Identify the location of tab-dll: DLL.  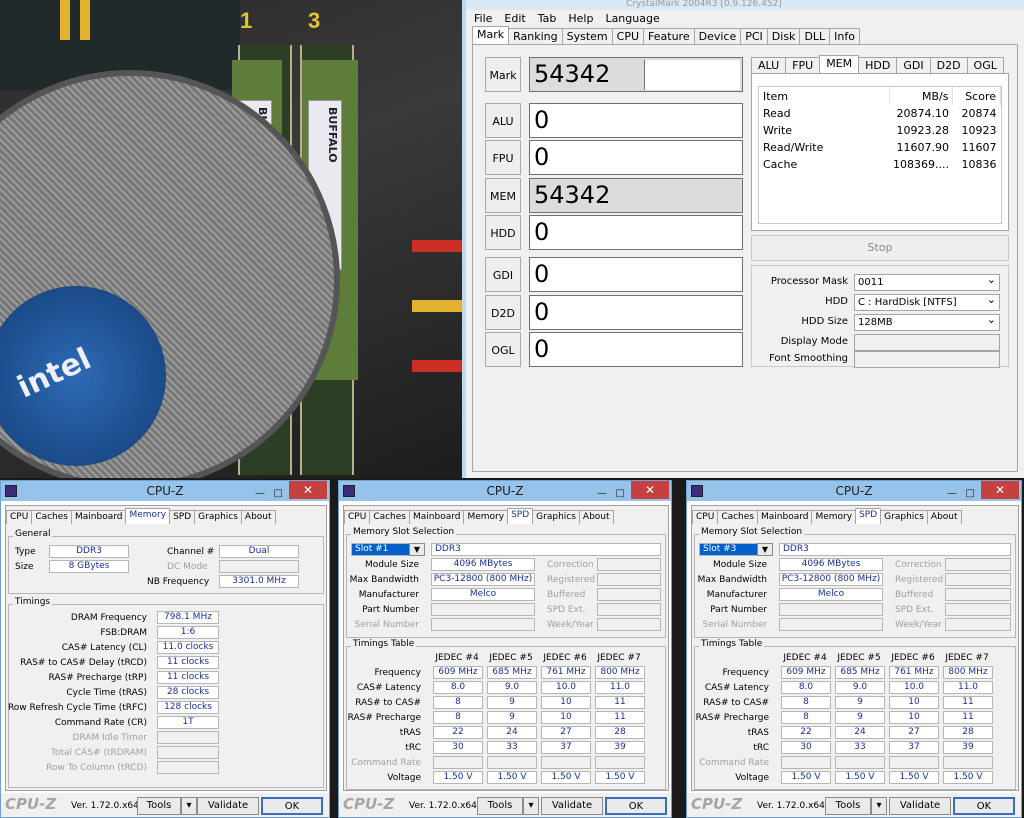
(815, 36).